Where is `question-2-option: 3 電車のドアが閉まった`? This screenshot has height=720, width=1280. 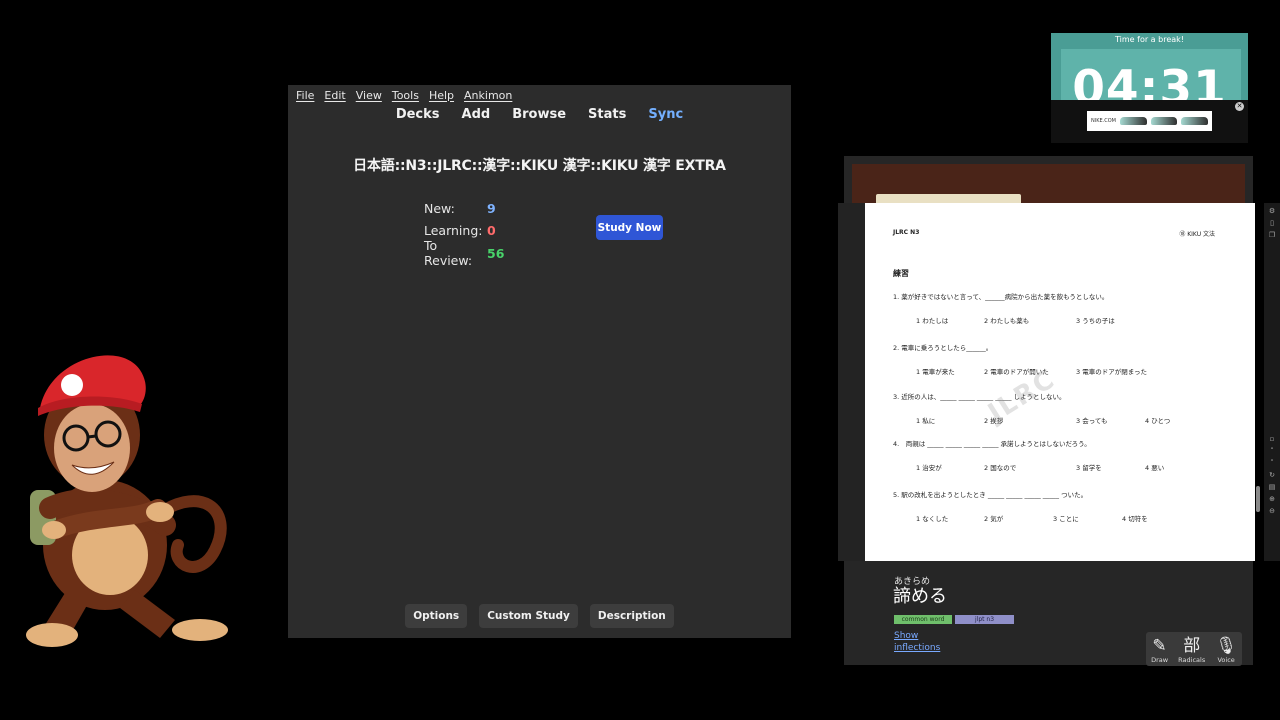
question-2-option: 3 電車のドアが閉まった is located at coordinates (1111, 372).